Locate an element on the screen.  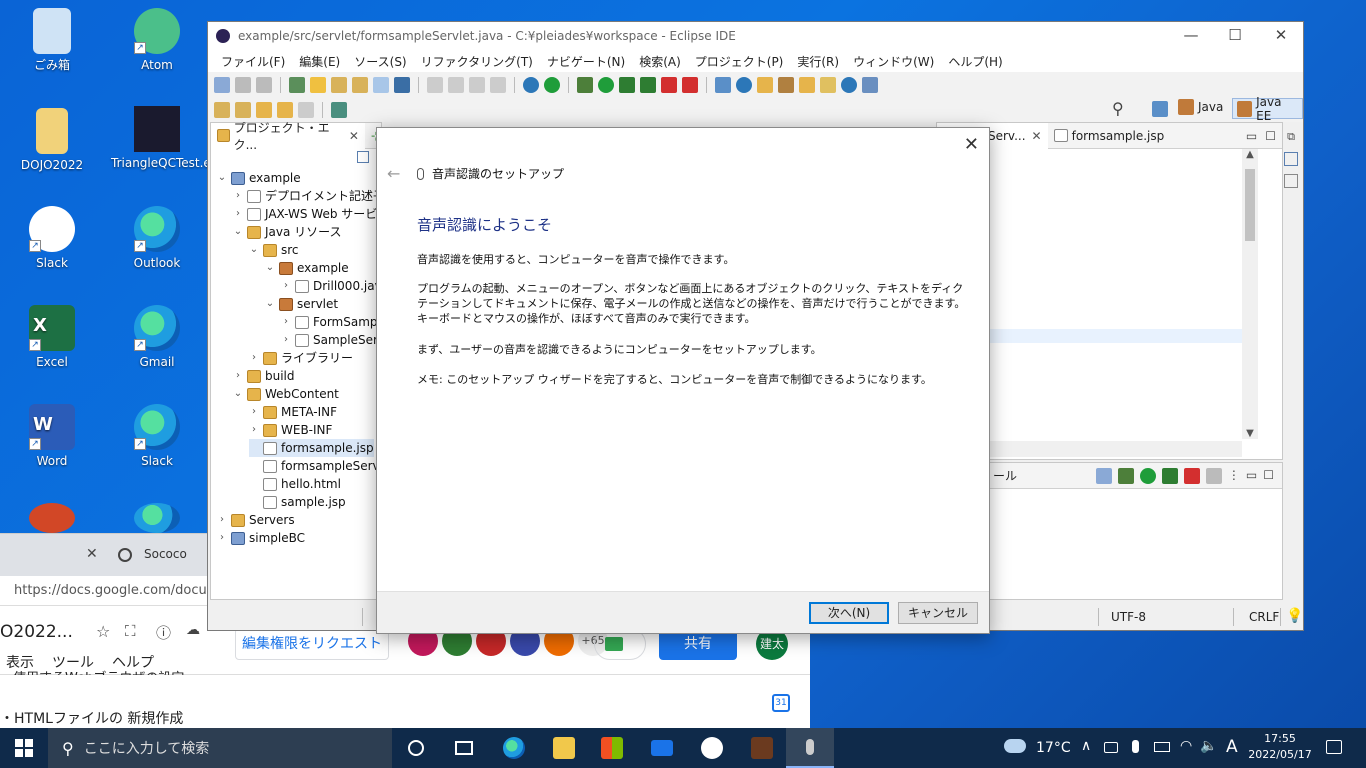
forward-icon is located at coordinates (306, 109).